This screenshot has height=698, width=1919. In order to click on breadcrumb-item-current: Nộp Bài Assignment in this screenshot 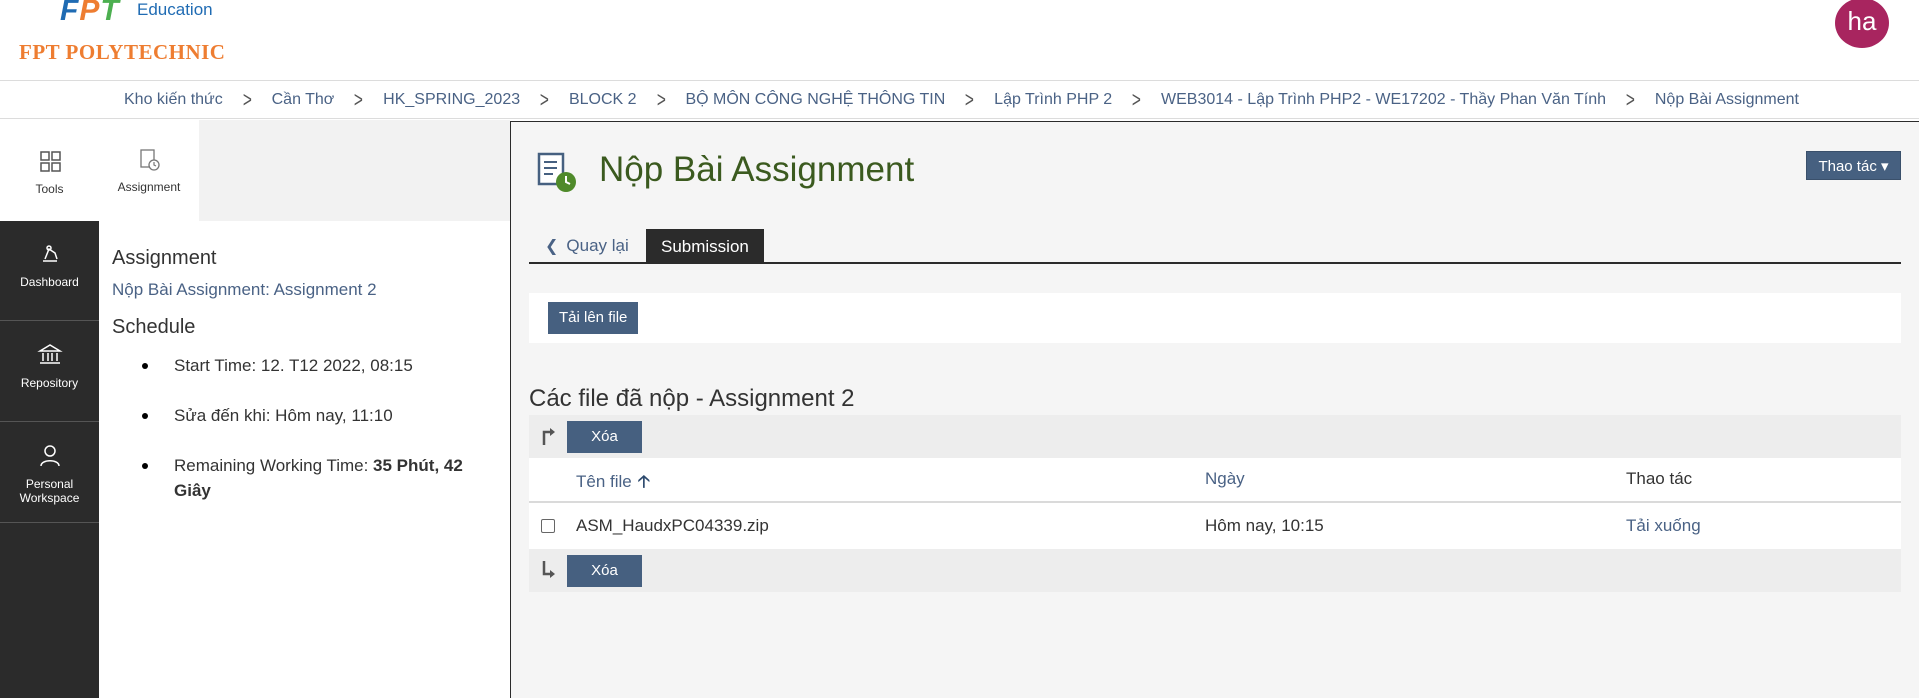, I will do `click(1727, 100)`.